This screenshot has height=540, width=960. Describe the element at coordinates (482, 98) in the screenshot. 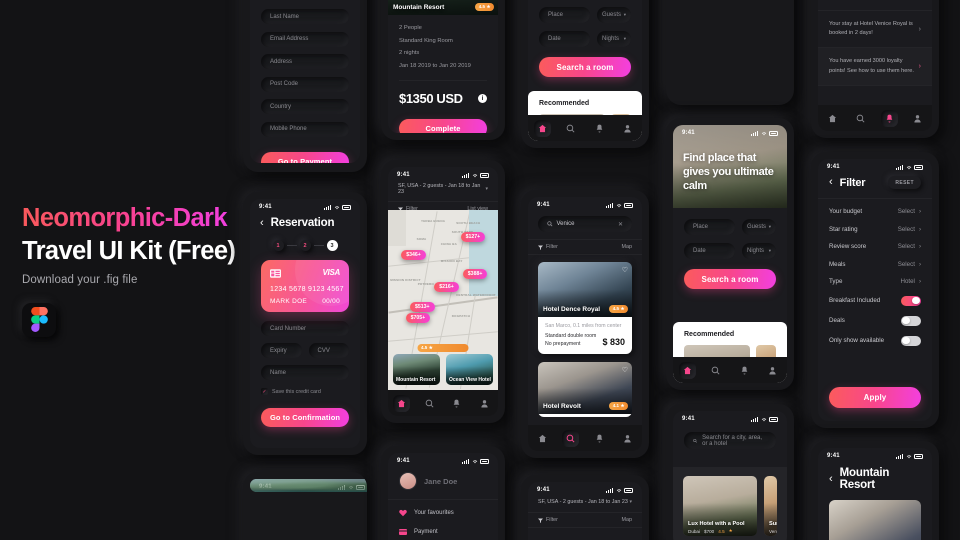

I see `info-icon: i` at that location.